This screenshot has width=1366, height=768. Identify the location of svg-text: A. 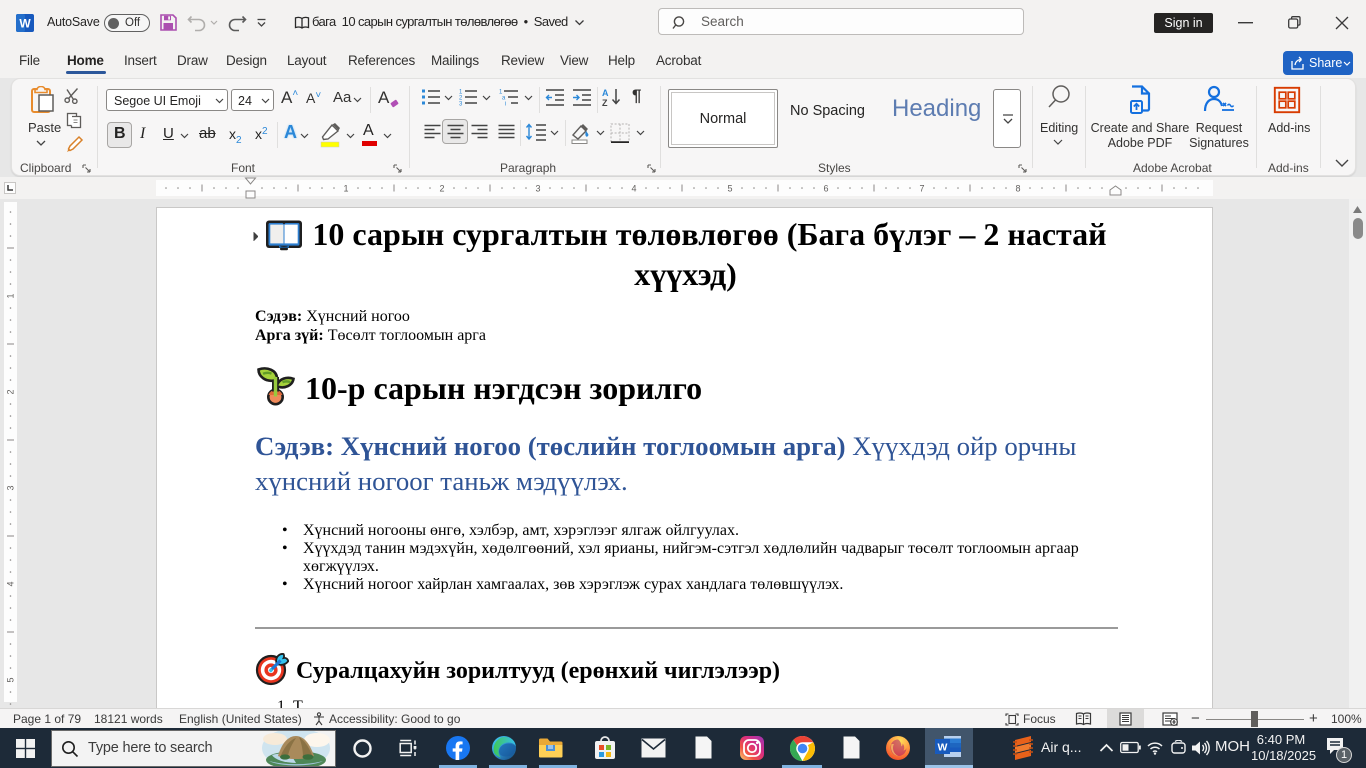
(605, 93).